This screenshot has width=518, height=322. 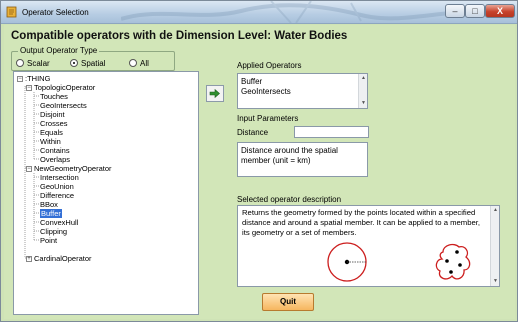 What do you see at coordinates (54, 96) in the screenshot?
I see `tree-item: Touches` at bounding box center [54, 96].